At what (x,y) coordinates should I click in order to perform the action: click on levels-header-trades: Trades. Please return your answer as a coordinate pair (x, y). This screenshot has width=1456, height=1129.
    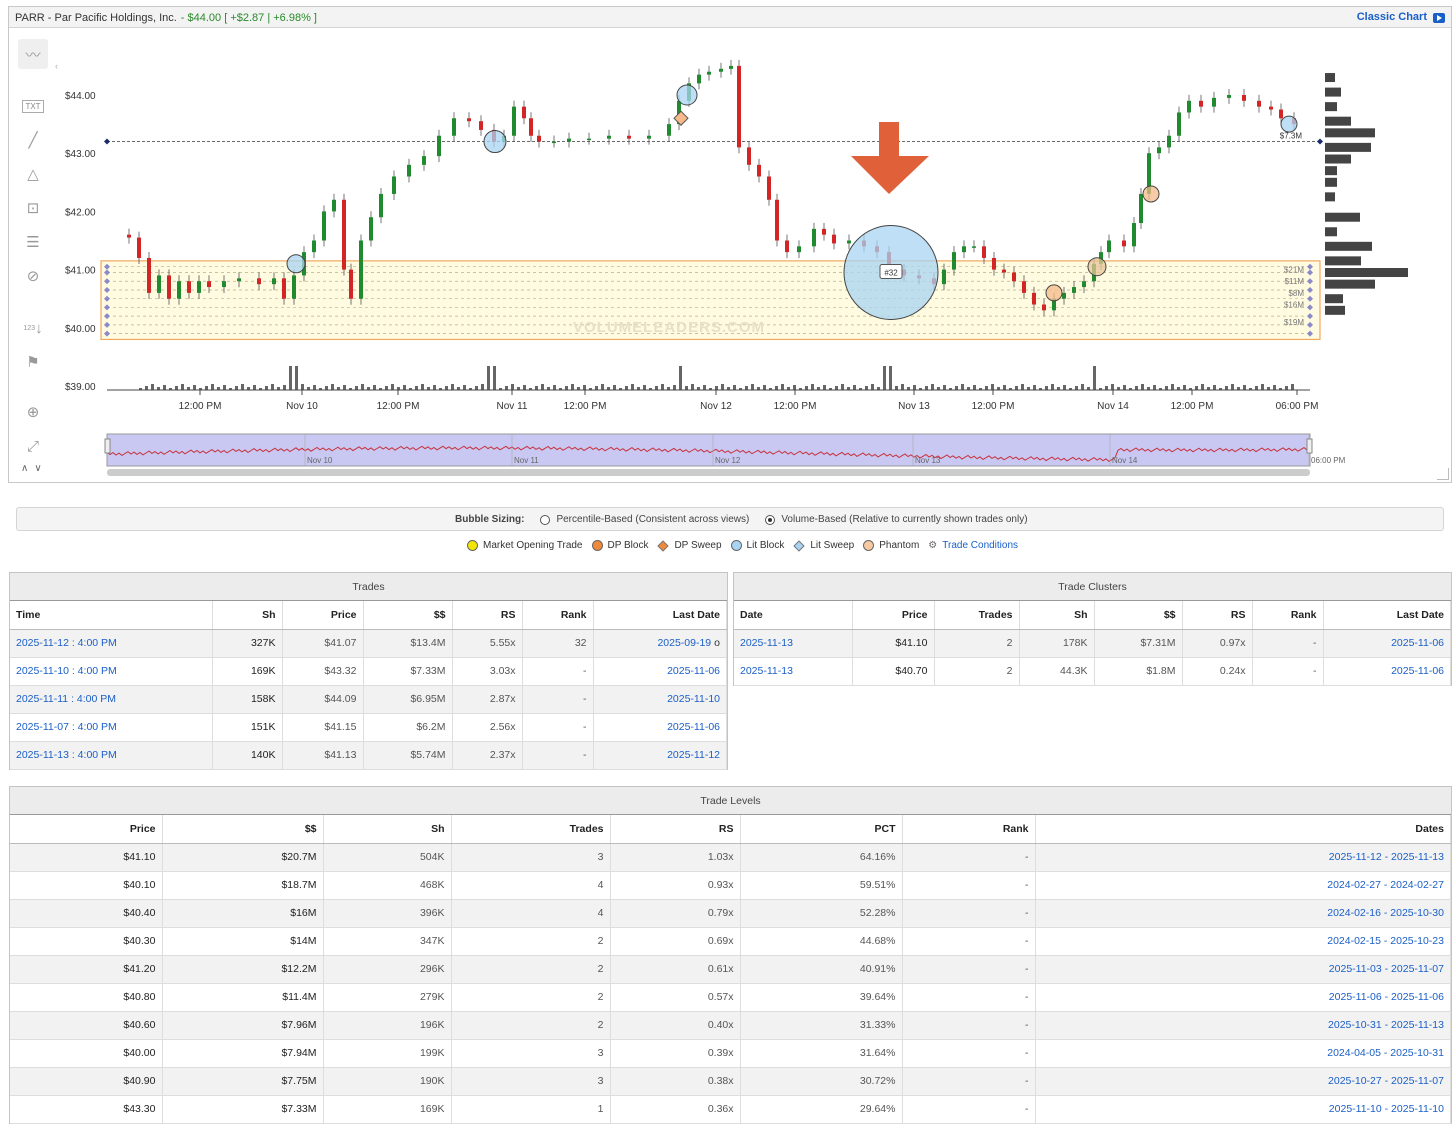
    Looking at the image, I should click on (531, 829).